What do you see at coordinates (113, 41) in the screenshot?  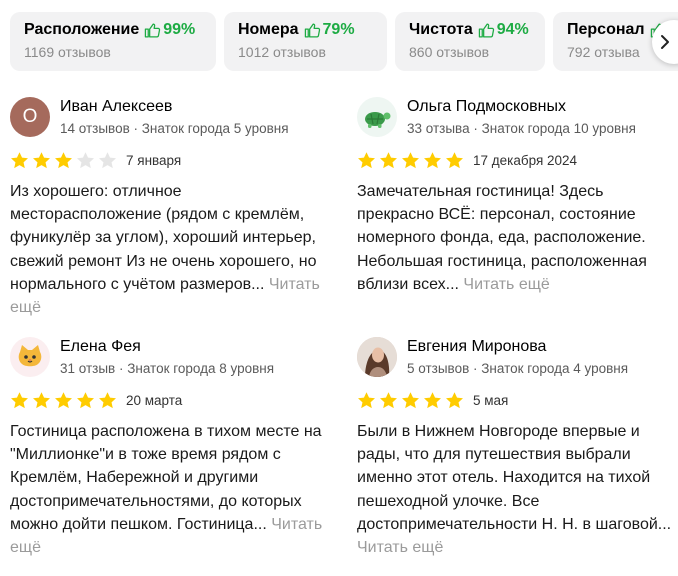 I see `aspect-chip-location: Расположение 99% 1169 отзывов` at bounding box center [113, 41].